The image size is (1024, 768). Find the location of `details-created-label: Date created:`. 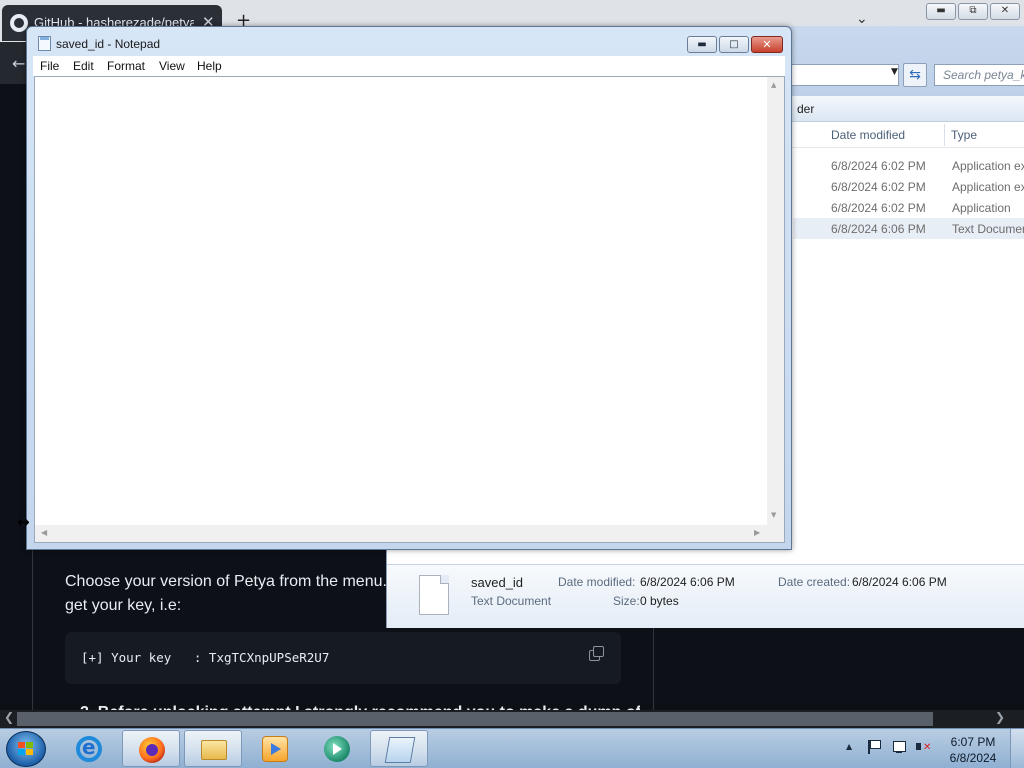

details-created-label: Date created: is located at coordinates (814, 582).